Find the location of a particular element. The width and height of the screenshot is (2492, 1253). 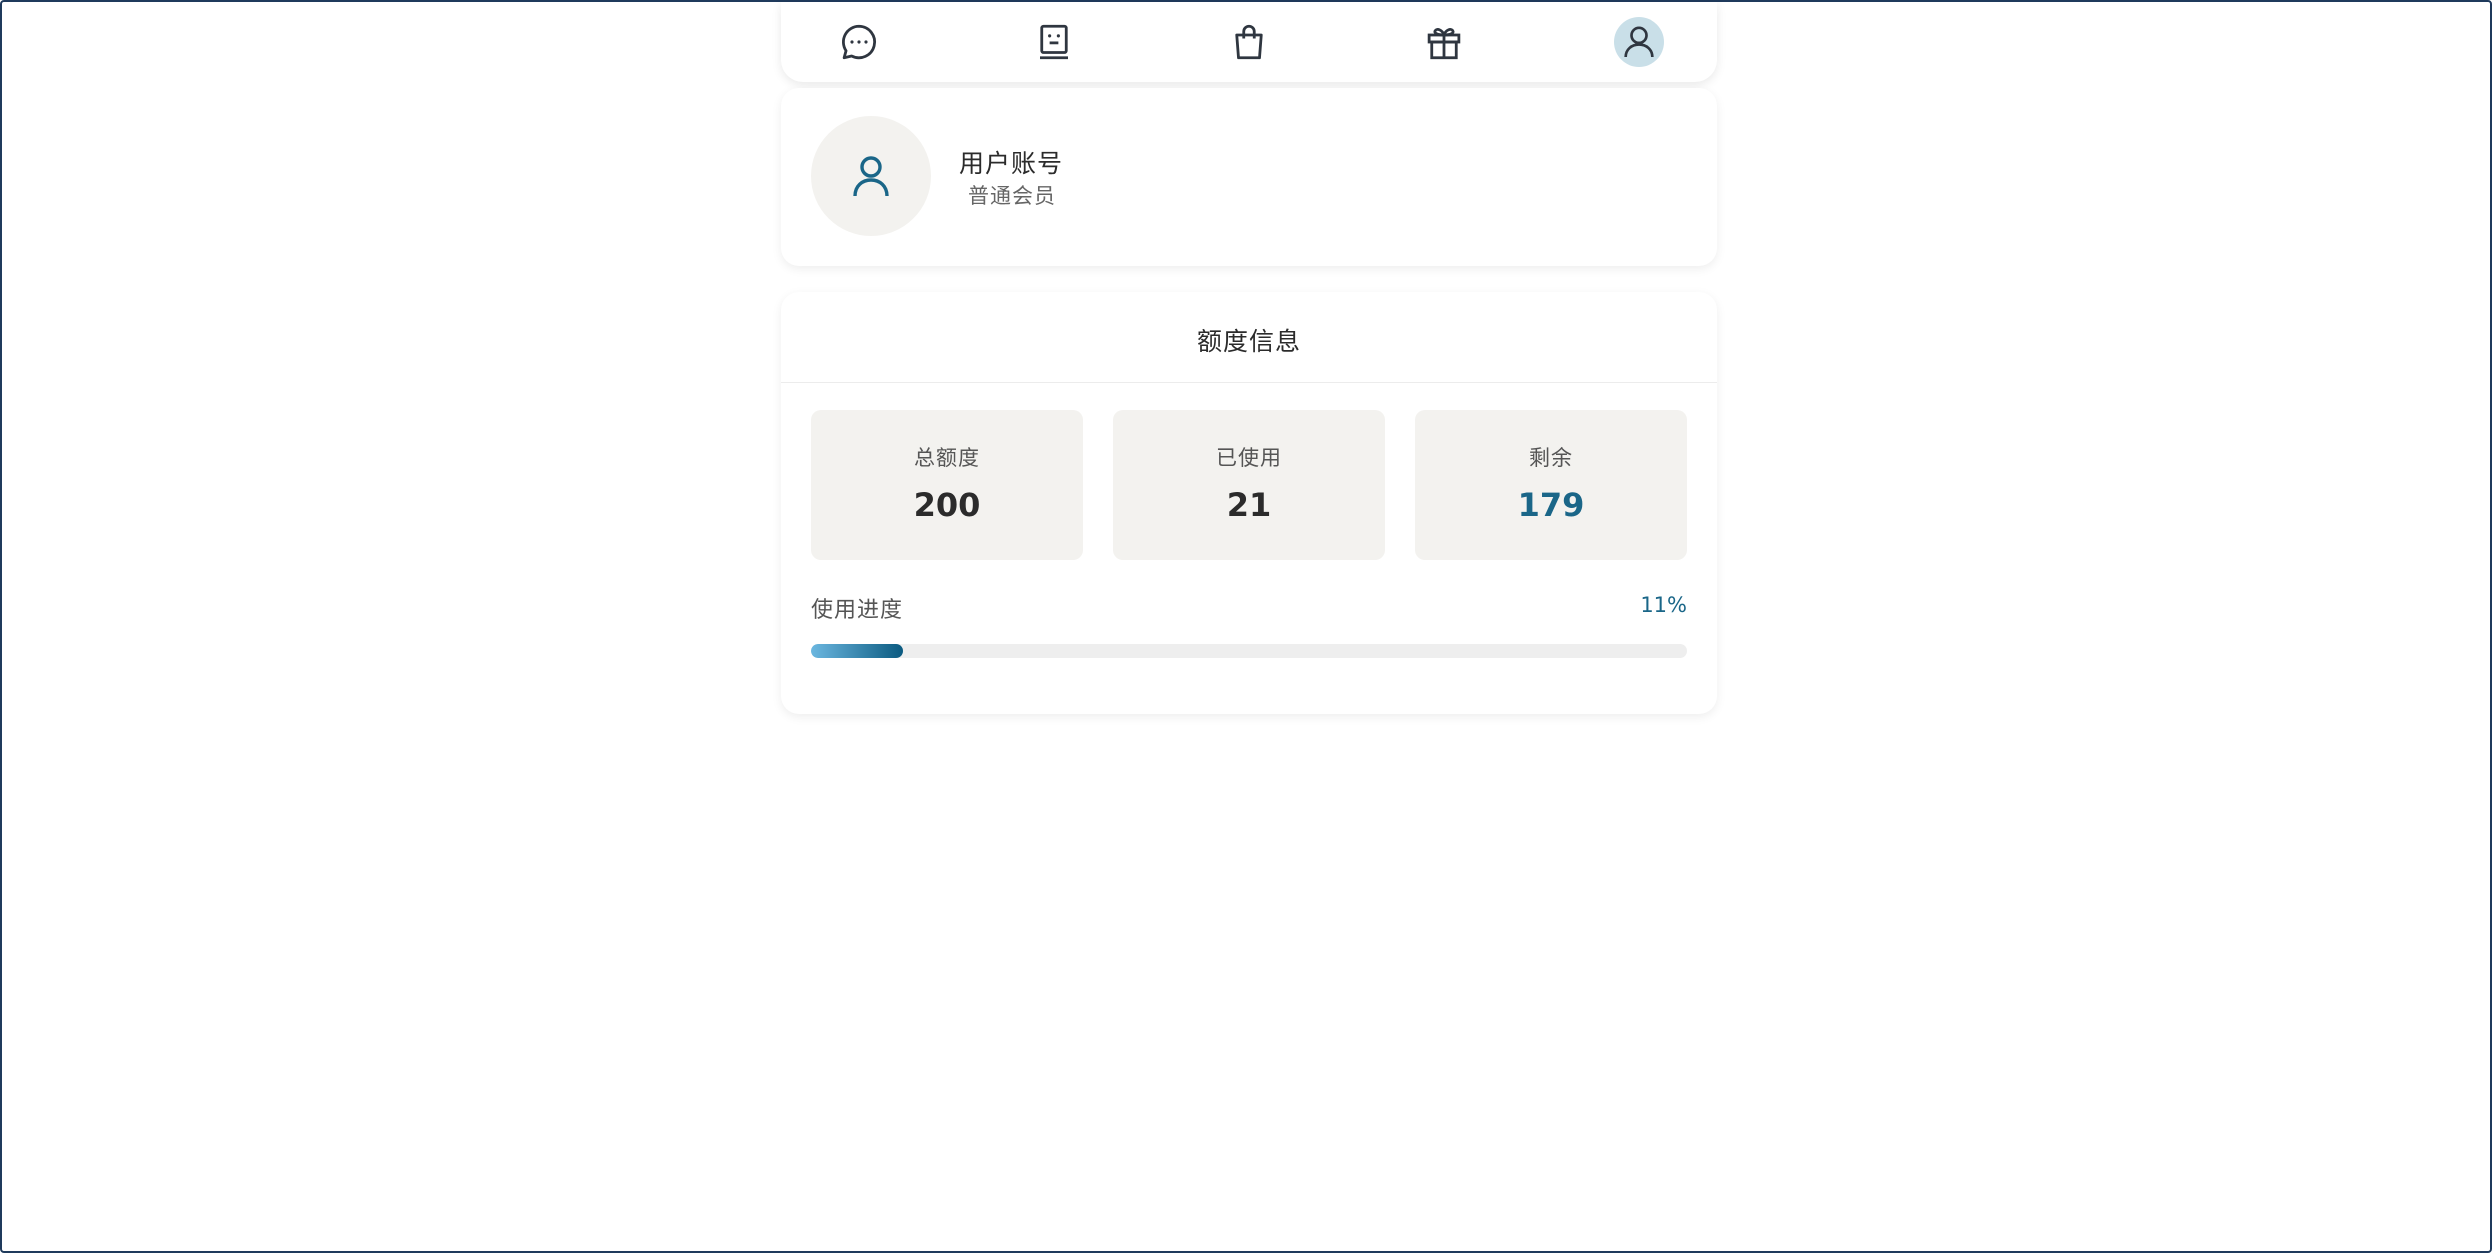

progress-bar-fill is located at coordinates (857, 651).